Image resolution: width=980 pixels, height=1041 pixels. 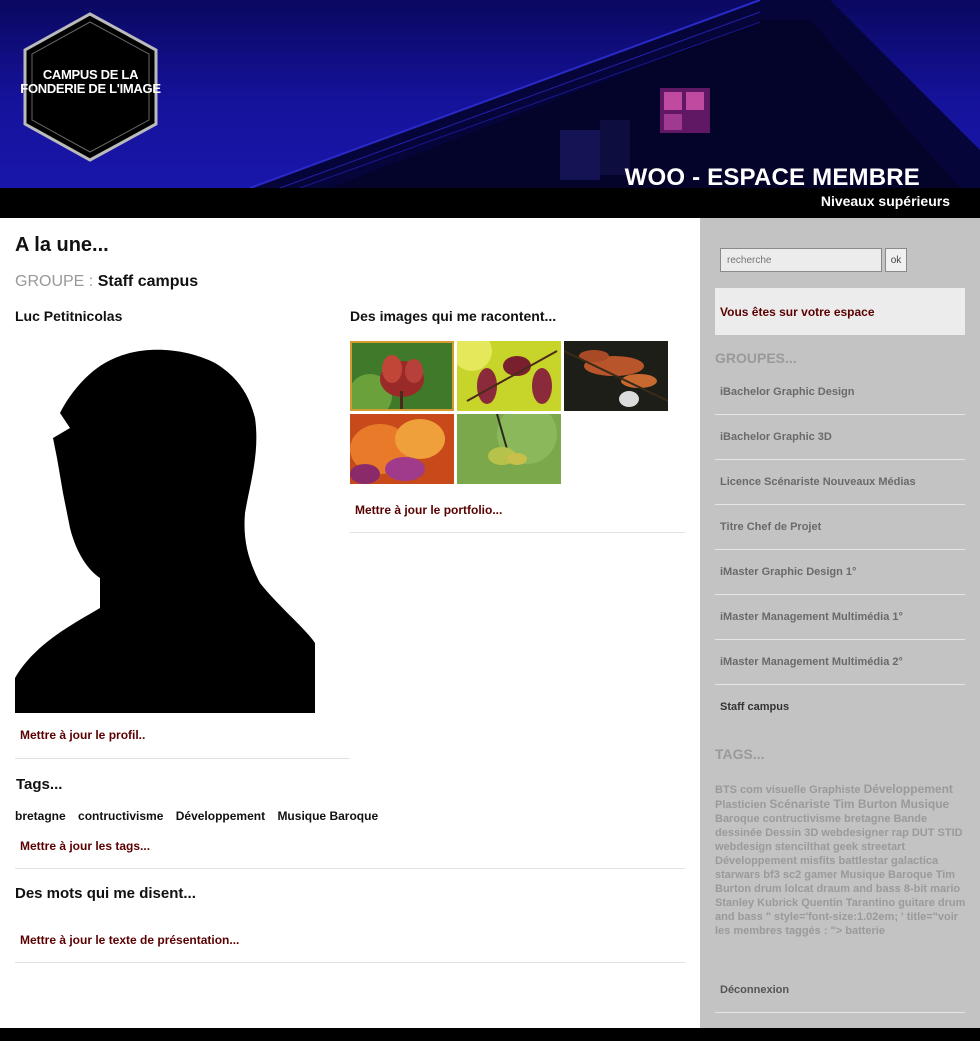 What do you see at coordinates (788, 572) in the screenshot?
I see `group-item-label: iMaster Graphic Design 1°` at bounding box center [788, 572].